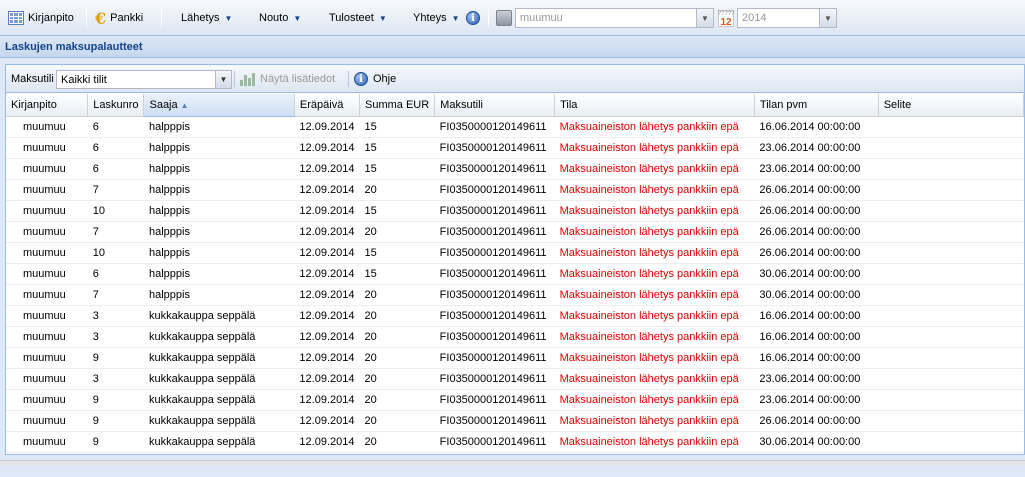 This screenshot has height=477, width=1025. Describe the element at coordinates (436, 18) in the screenshot. I see `yhteys-menu: Yhteys ▼` at that location.